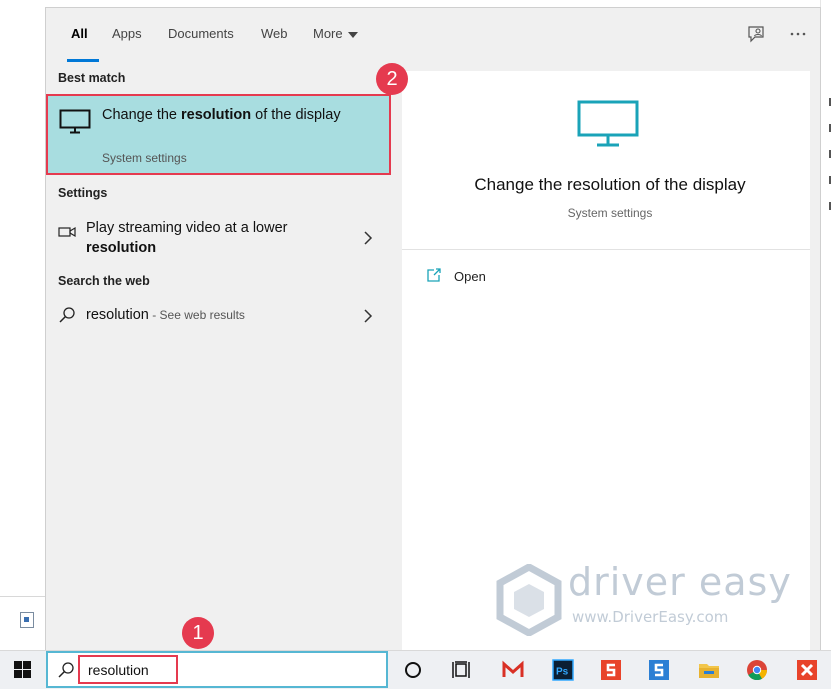 The height and width of the screenshot is (689, 831). I want to click on tab-more: More, so click(335, 33).